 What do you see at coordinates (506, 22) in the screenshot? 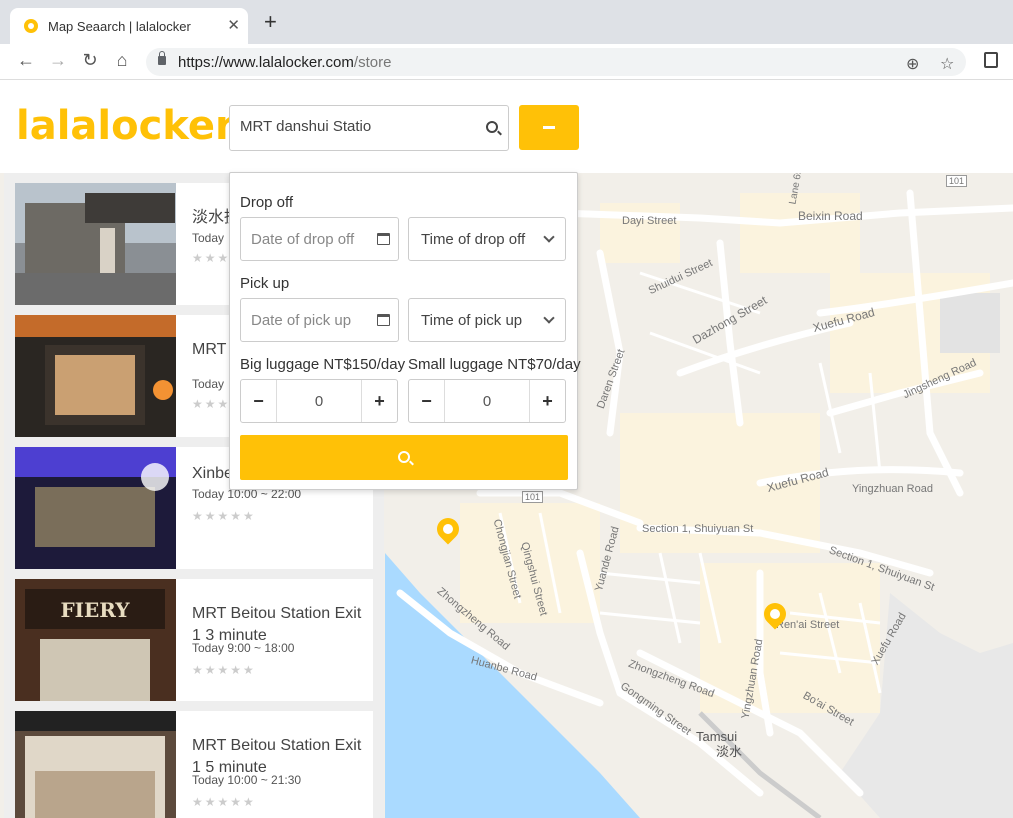
I see `browser-tab-strip: Map Seaarch | lalalocker ✕ +` at bounding box center [506, 22].